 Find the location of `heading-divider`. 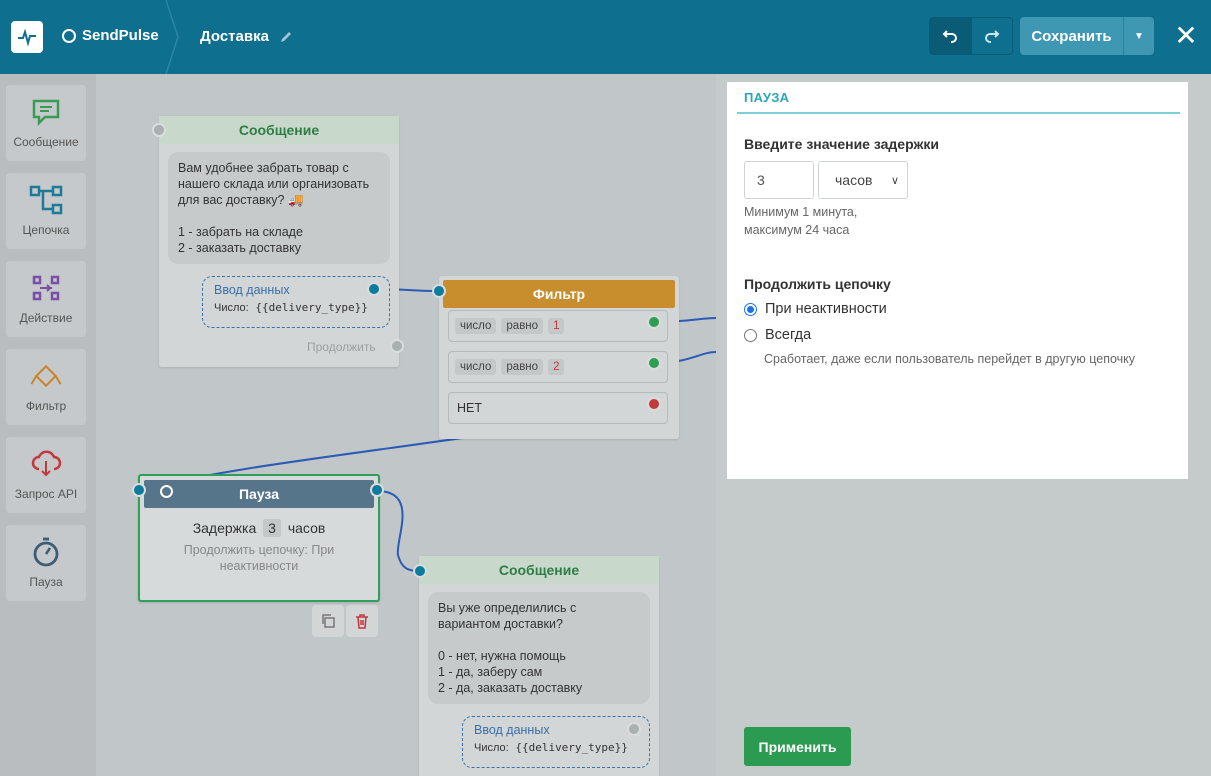

heading-divider is located at coordinates (958, 113).